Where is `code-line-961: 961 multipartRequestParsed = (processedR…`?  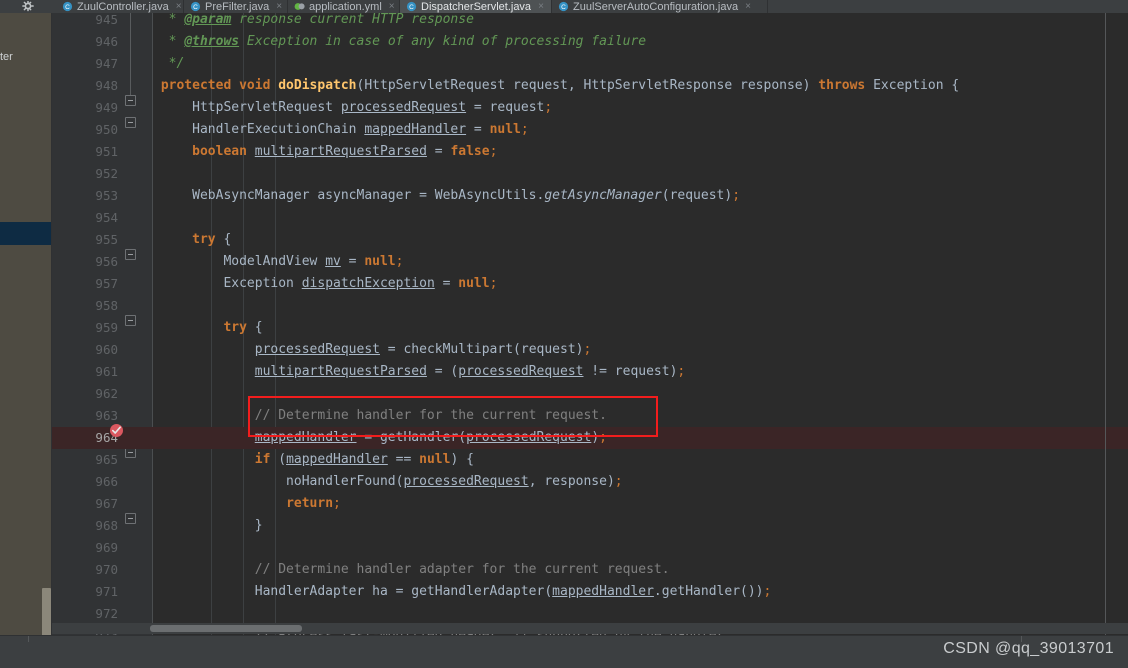 code-line-961: 961 multipartRequestParsed = (processedR… is located at coordinates (590, 372).